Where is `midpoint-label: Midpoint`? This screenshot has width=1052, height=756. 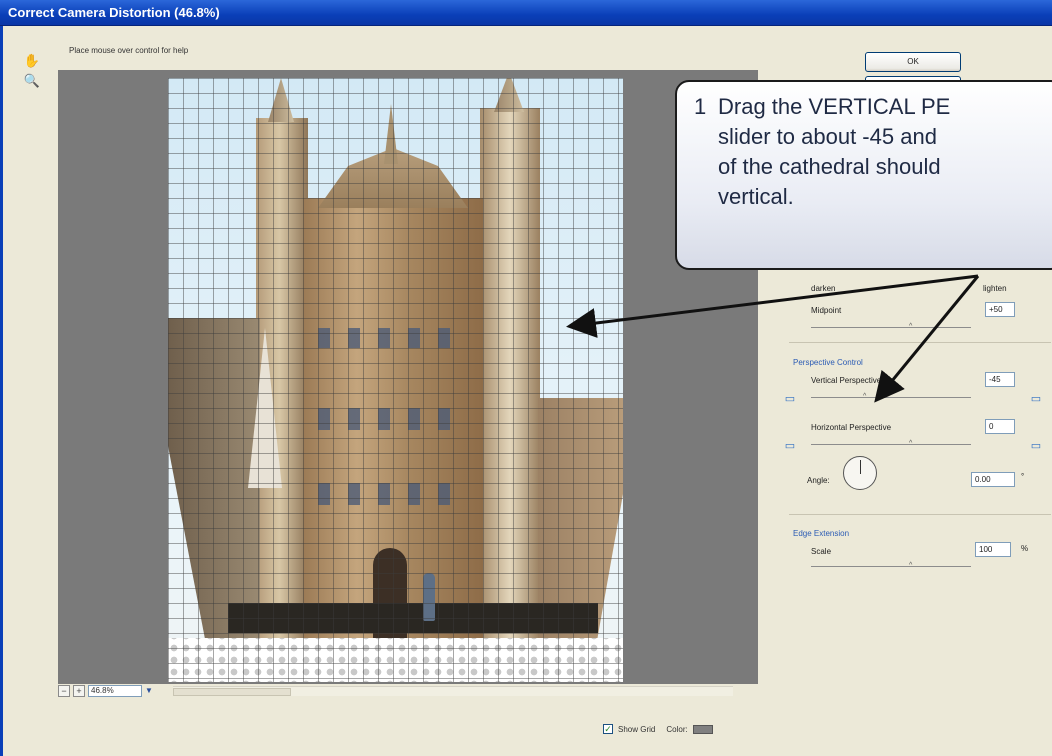
midpoint-label: Midpoint is located at coordinates (826, 310).